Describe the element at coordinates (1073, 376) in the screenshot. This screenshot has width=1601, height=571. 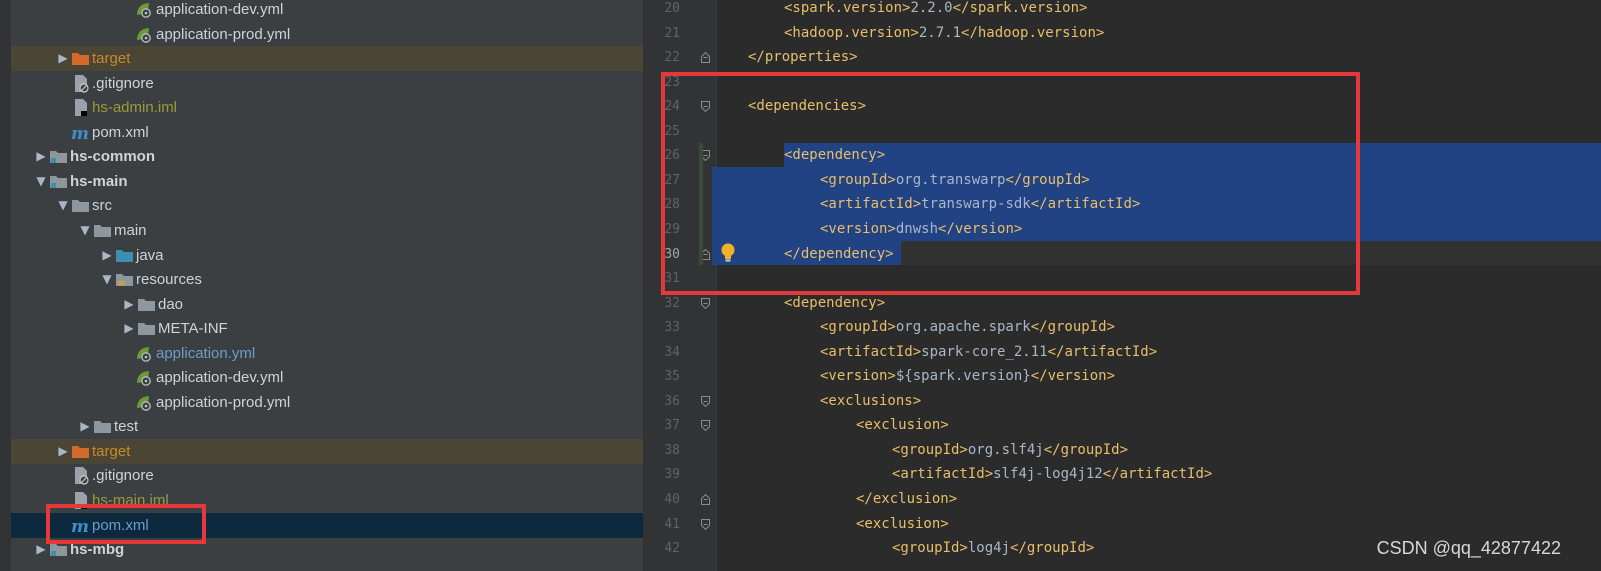
I see `xml-tag: </version>` at that location.